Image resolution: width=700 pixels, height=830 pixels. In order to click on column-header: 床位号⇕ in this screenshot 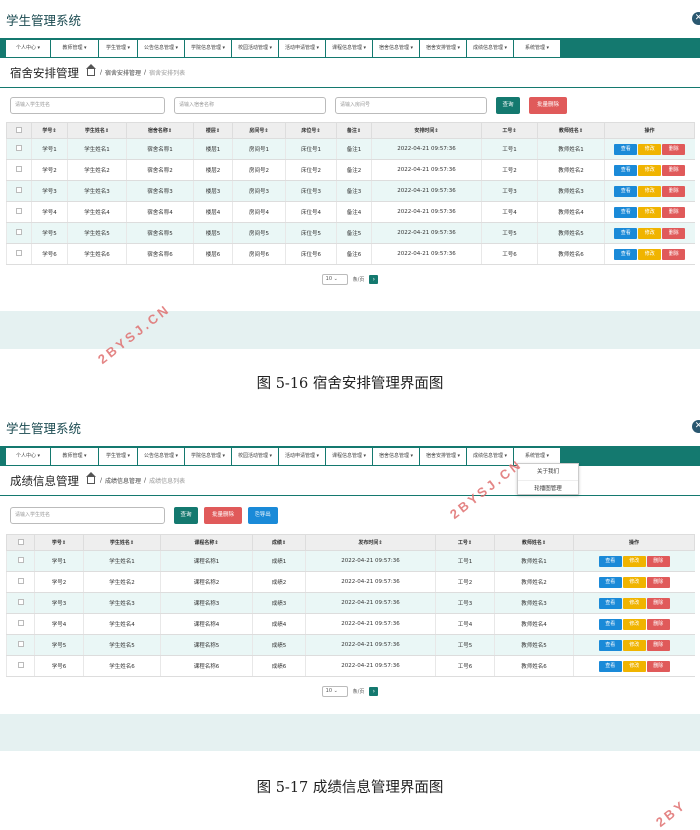, I will do `click(311, 130)`.